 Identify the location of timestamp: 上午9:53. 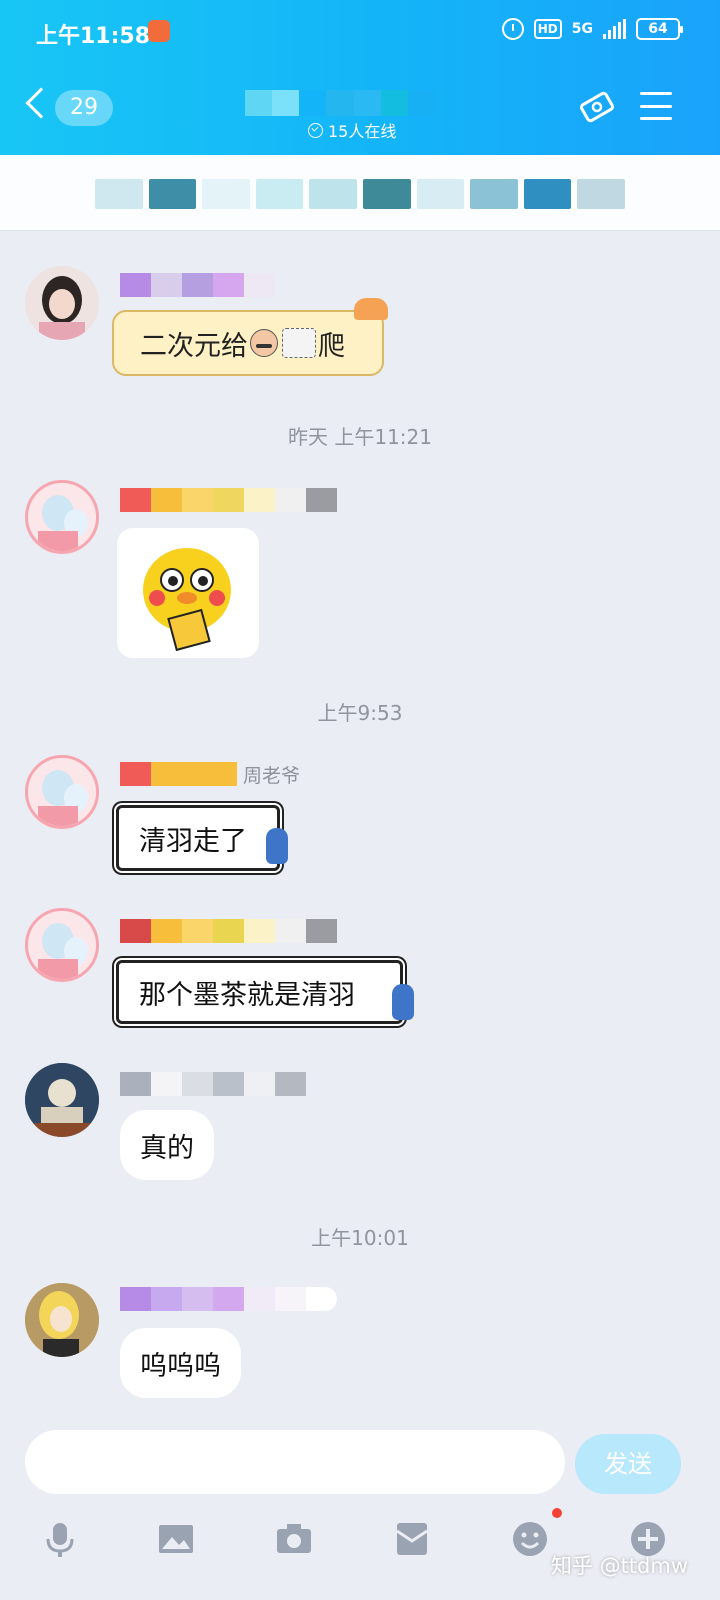
(360, 713).